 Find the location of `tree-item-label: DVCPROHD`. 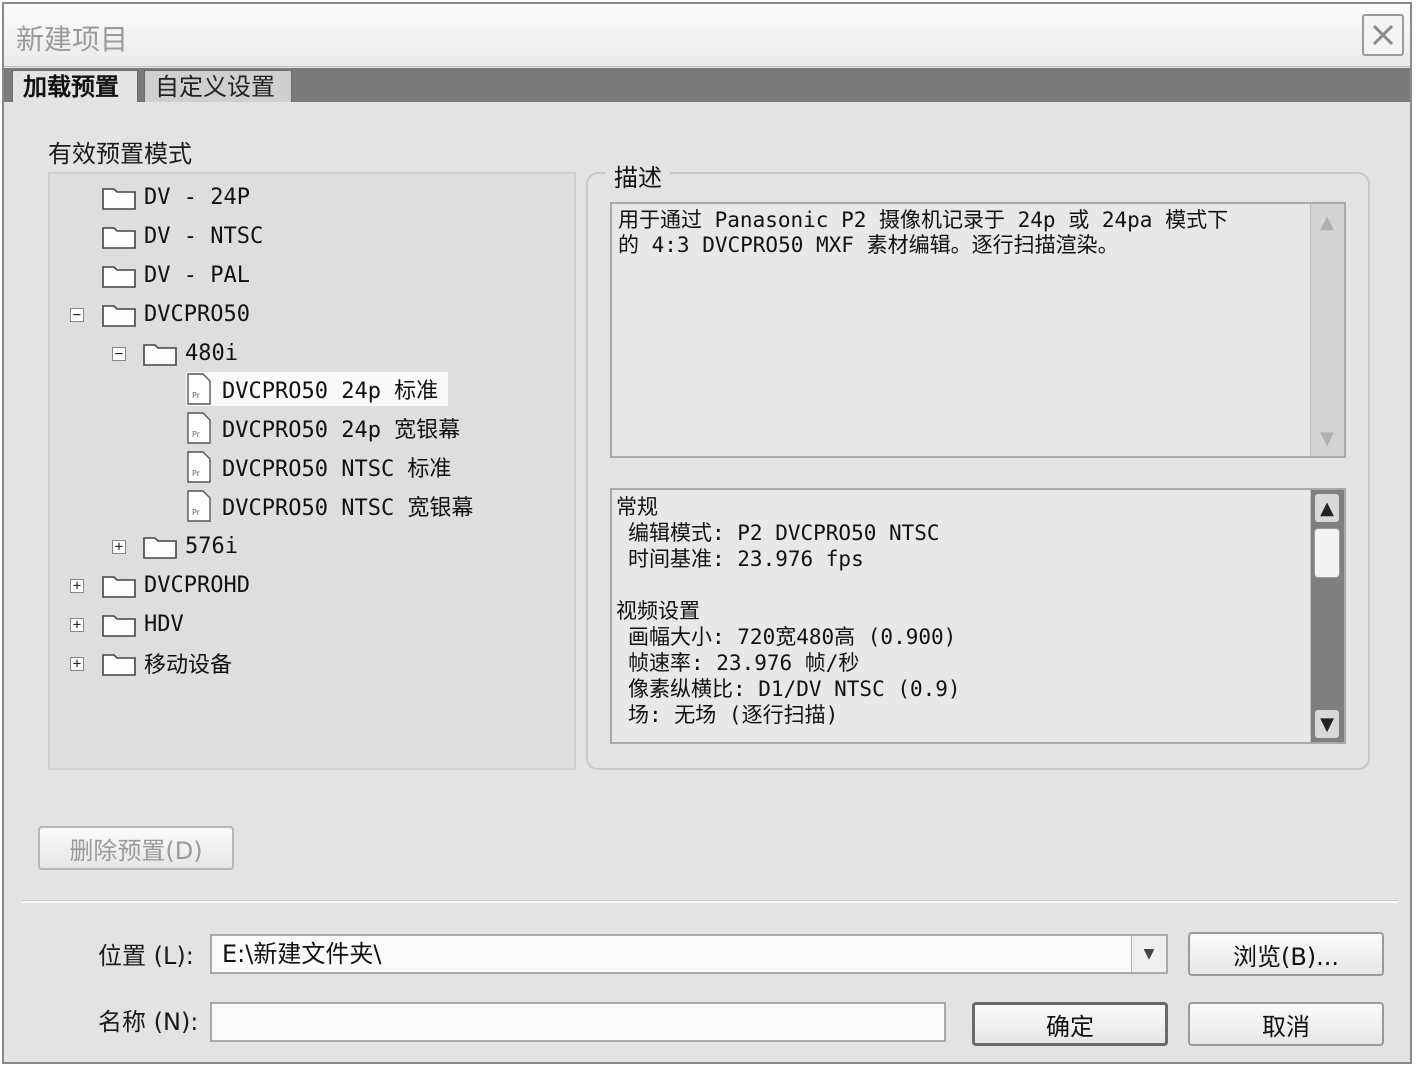

tree-item-label: DVCPROHD is located at coordinates (197, 585).